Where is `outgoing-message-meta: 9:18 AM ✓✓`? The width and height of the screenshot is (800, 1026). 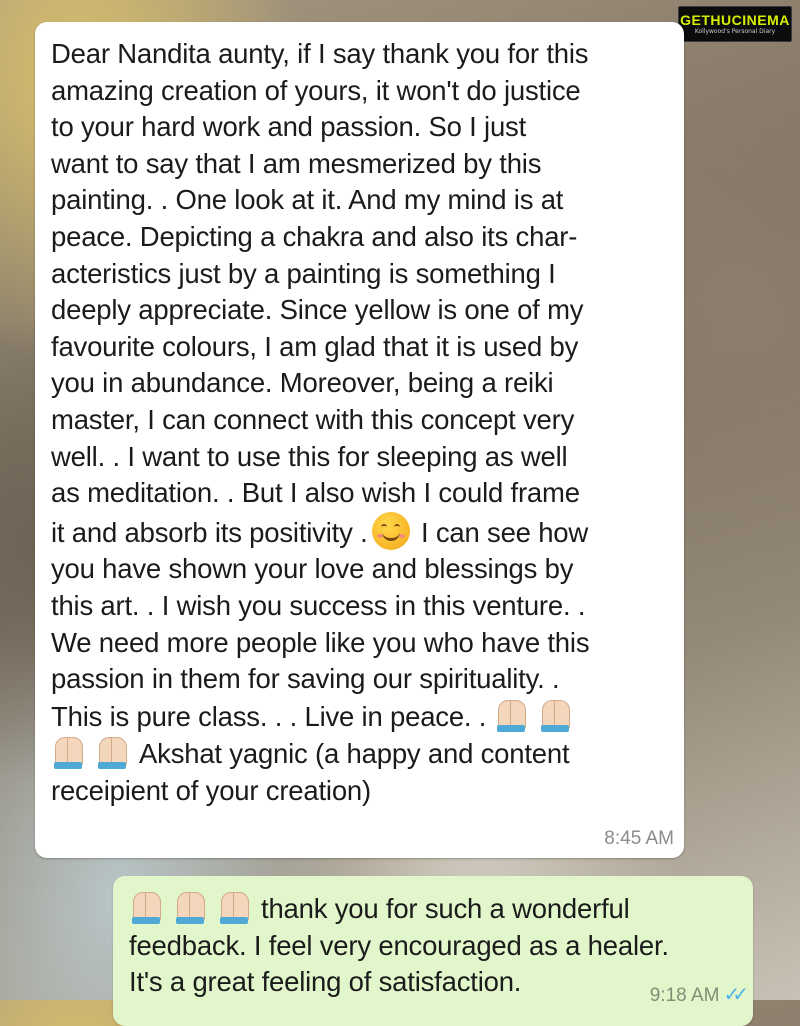 outgoing-message-meta: 9:18 AM ✓✓ is located at coordinates (699, 994).